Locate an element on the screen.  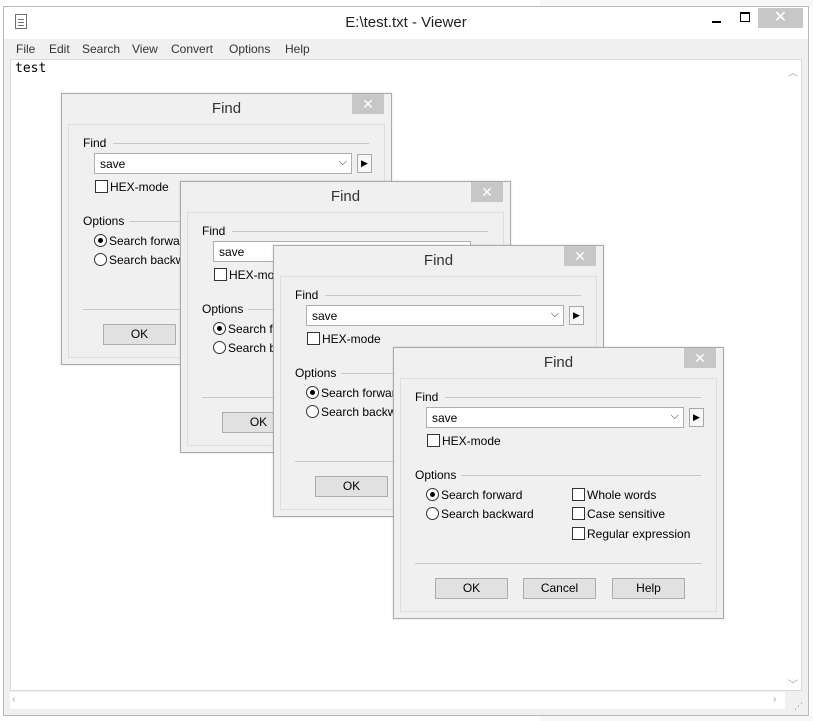
options-group-line is located at coordinates (581, 475).